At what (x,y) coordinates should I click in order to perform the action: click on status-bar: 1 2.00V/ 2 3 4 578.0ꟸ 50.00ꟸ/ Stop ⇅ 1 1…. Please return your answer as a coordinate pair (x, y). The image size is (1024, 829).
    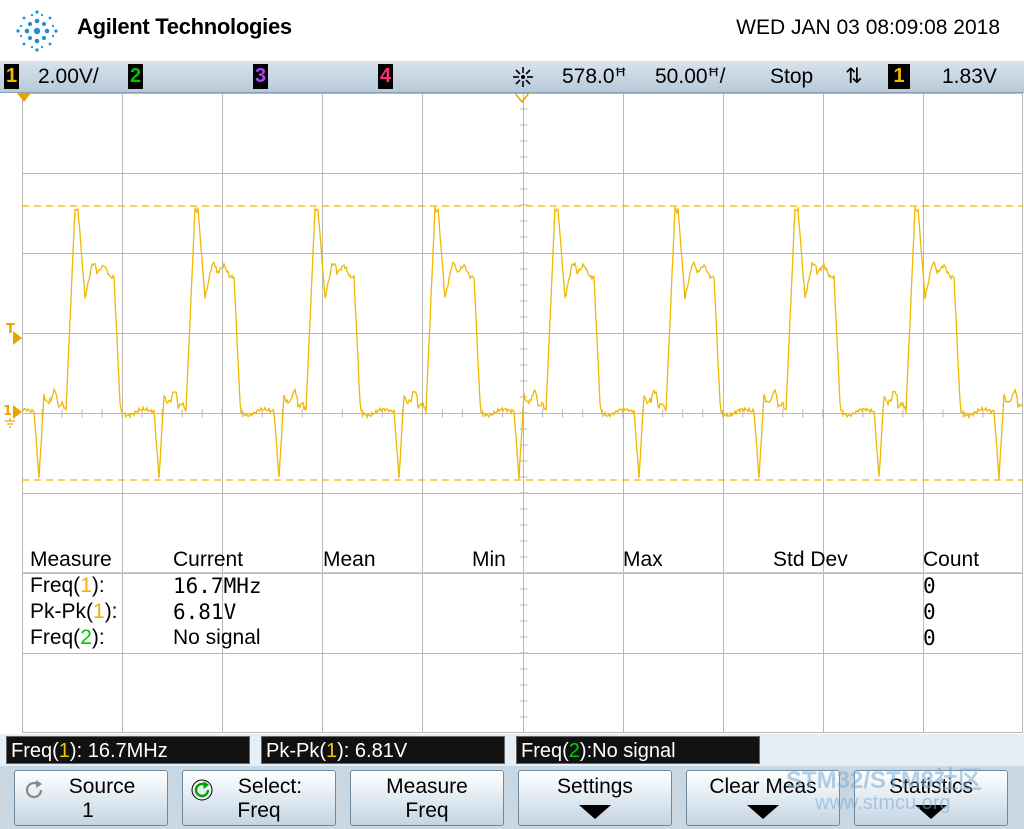
    Looking at the image, I should click on (512, 77).